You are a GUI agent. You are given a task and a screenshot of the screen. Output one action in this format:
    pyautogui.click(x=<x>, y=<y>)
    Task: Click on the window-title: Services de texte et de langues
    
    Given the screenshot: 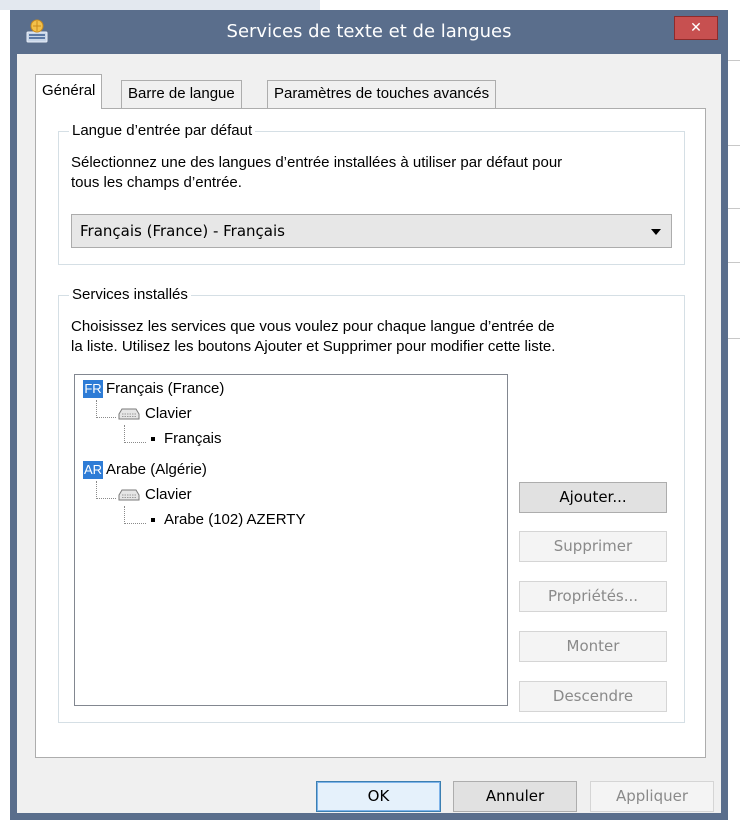 What is the action you would take?
    pyautogui.click(x=369, y=31)
    